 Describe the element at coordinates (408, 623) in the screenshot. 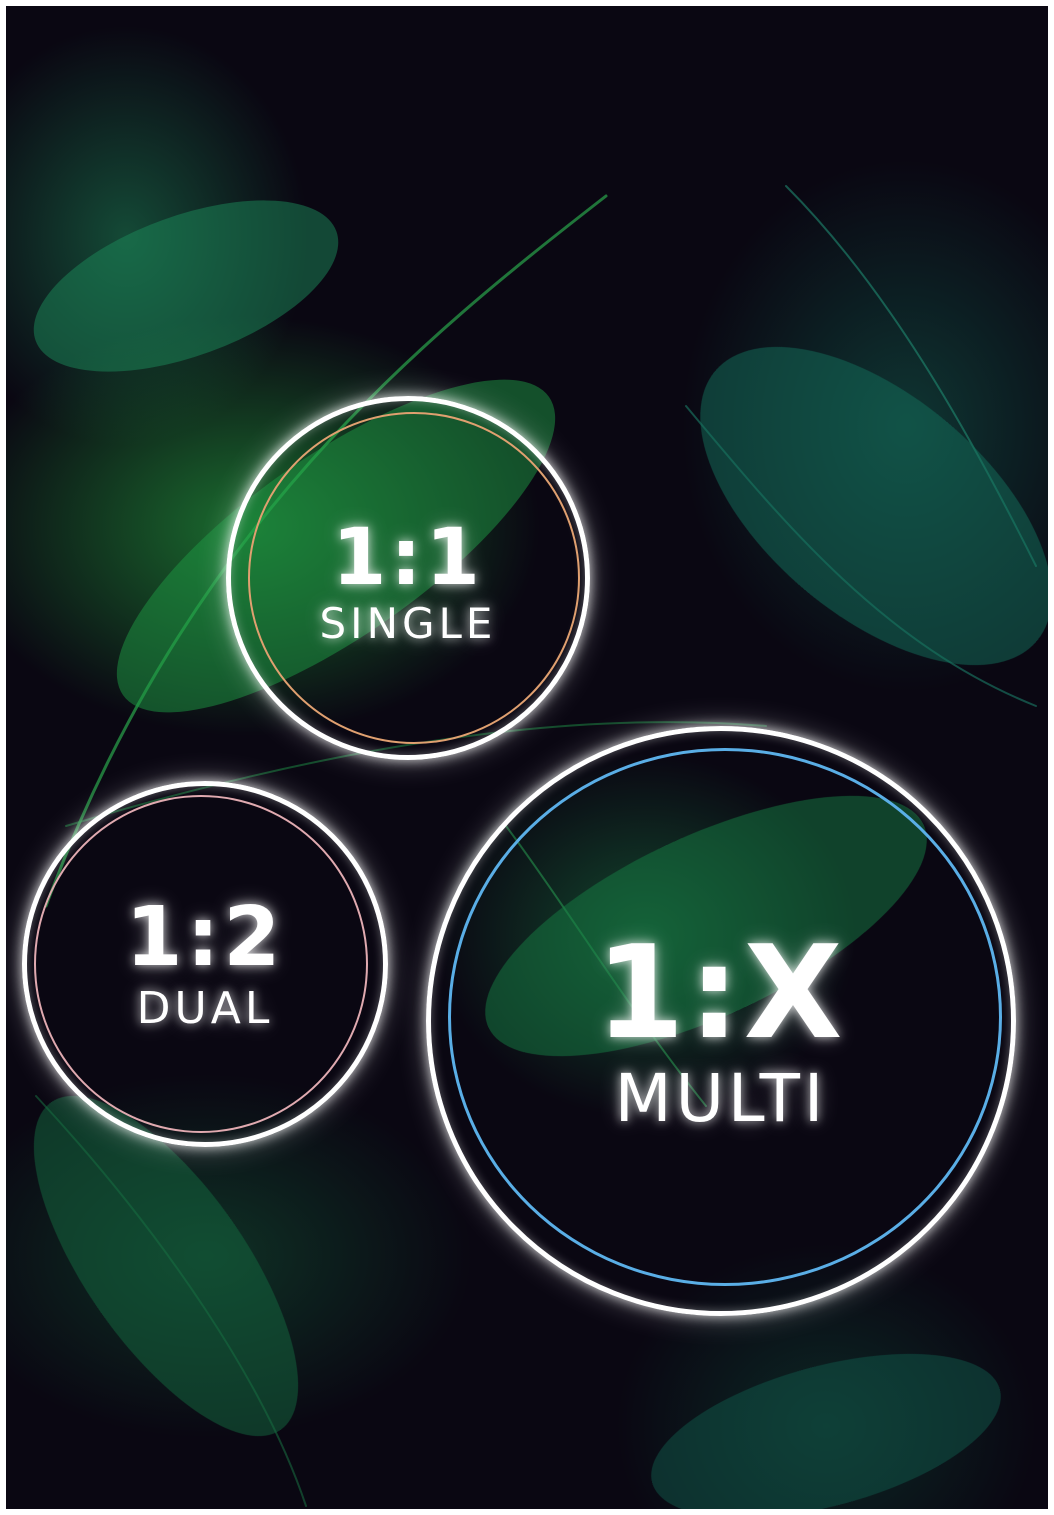

I see `single-label: SINGLE` at that location.